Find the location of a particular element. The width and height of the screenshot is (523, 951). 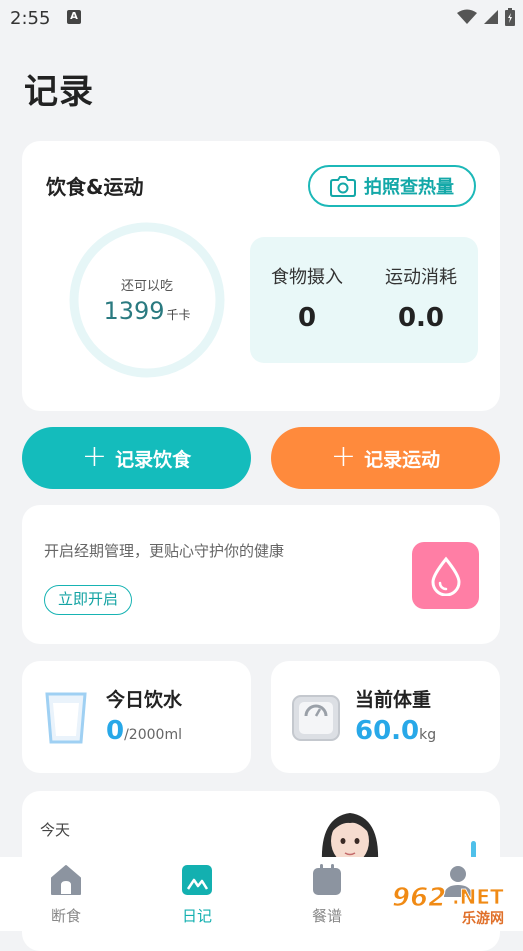

camera-icon is located at coordinates (343, 186).